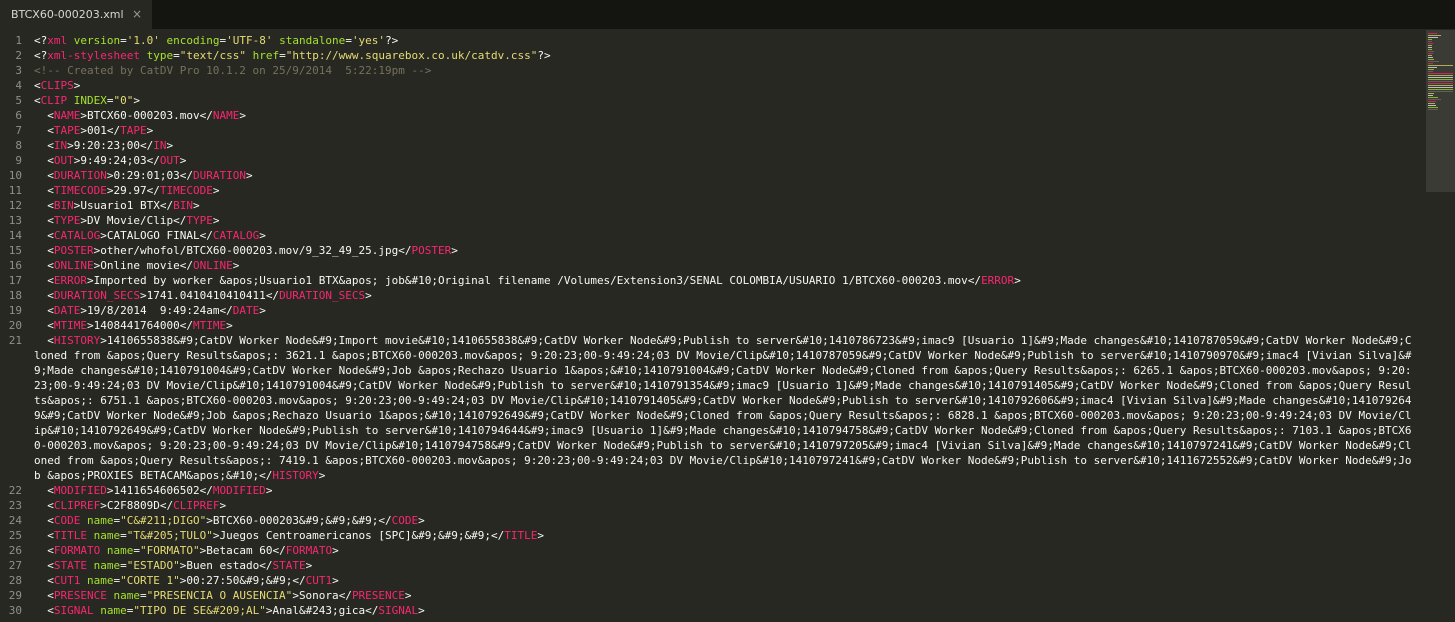 This screenshot has height=622, width=1455. Describe the element at coordinates (15, 340) in the screenshot. I see `line-number: 21` at that location.